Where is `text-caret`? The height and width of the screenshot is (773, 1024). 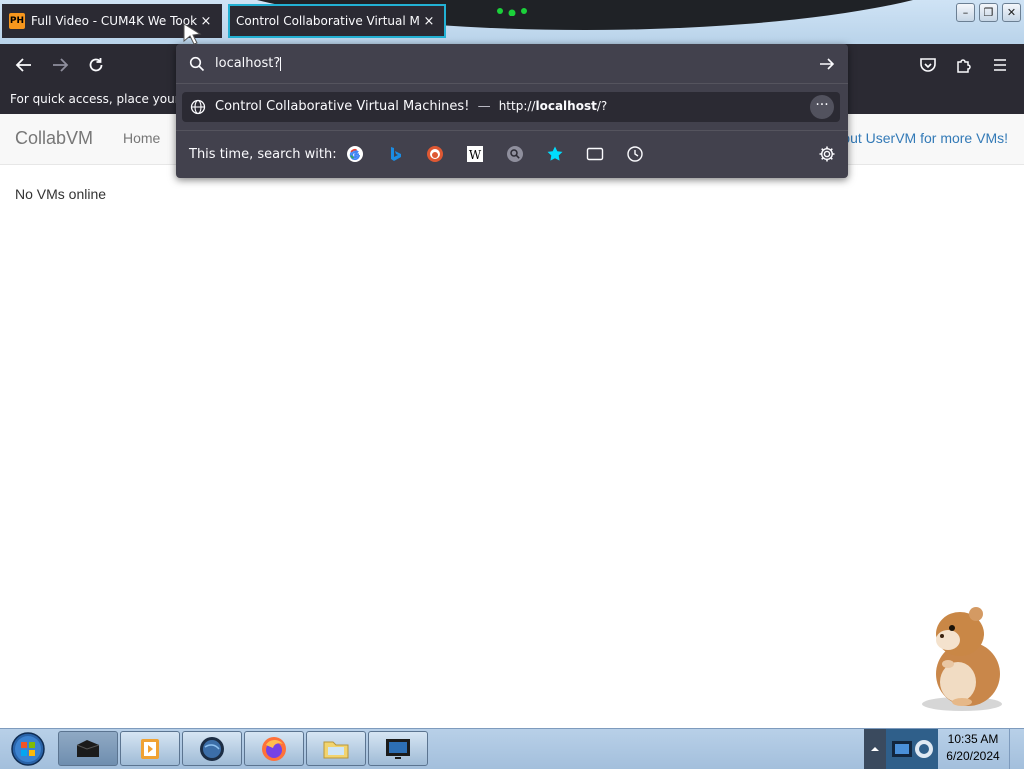 text-caret is located at coordinates (281, 63).